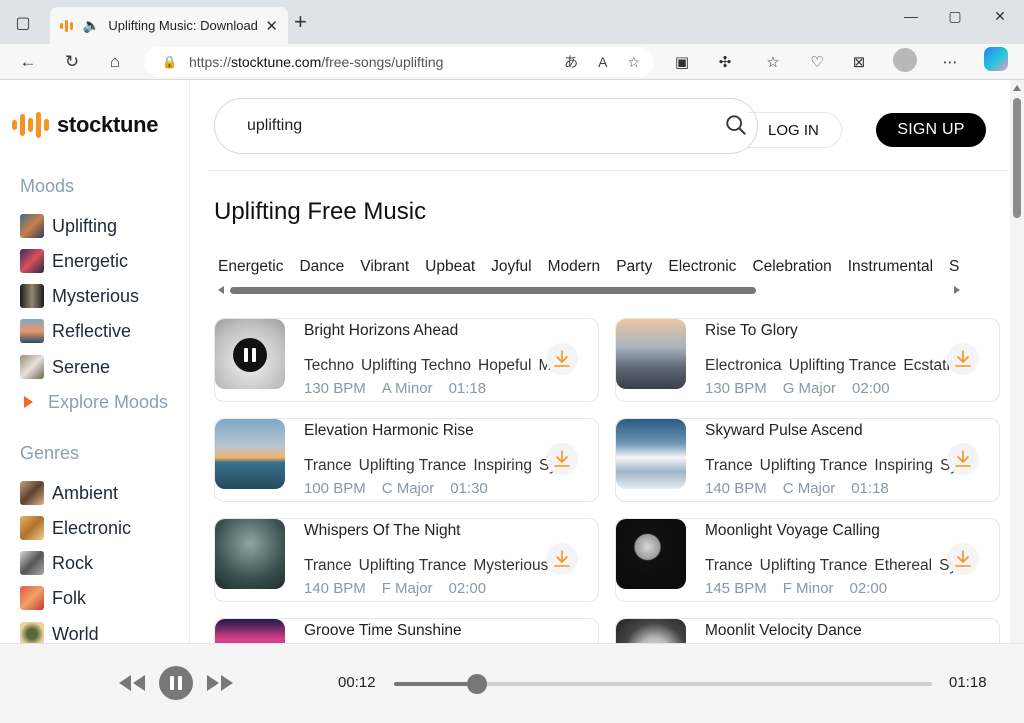 The height and width of the screenshot is (723, 1024). Describe the element at coordinates (950, 63) in the screenshot. I see `more-options-icon: ⋯` at that location.